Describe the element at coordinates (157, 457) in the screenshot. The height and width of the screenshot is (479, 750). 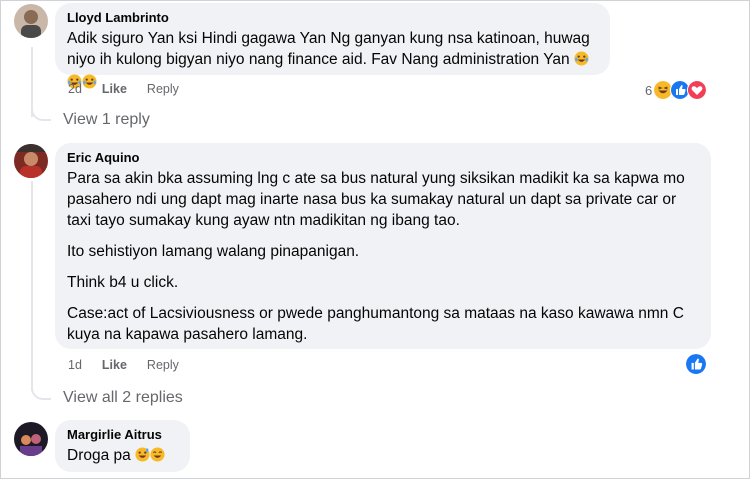
I see `laugh-emoji` at that location.